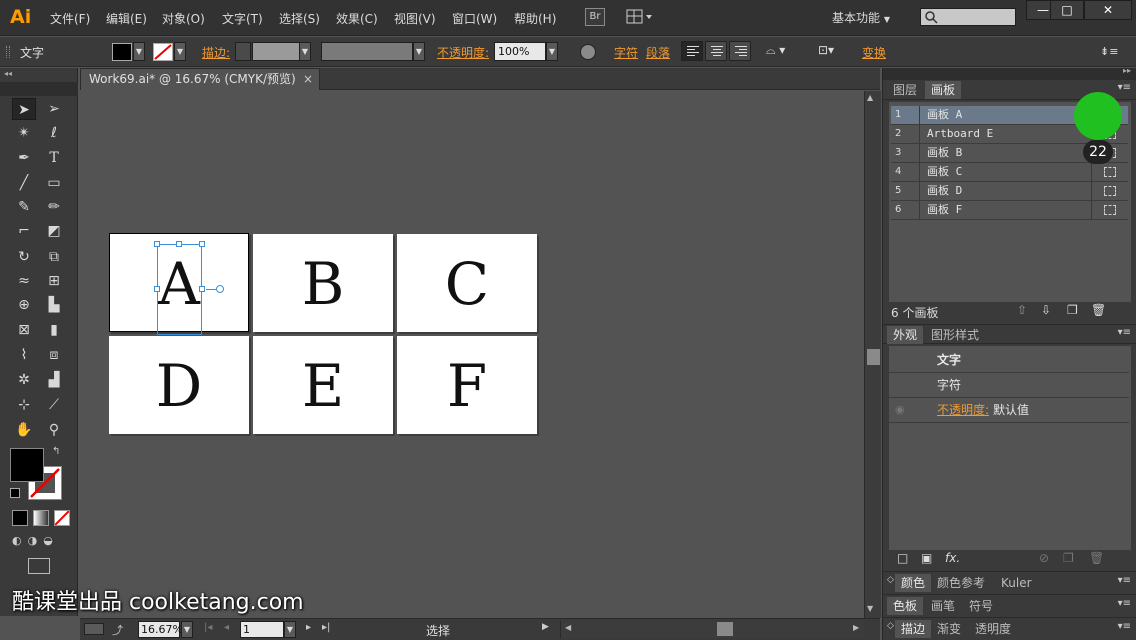 The height and width of the screenshot is (640, 1136). I want to click on align-center-button, so click(716, 51).